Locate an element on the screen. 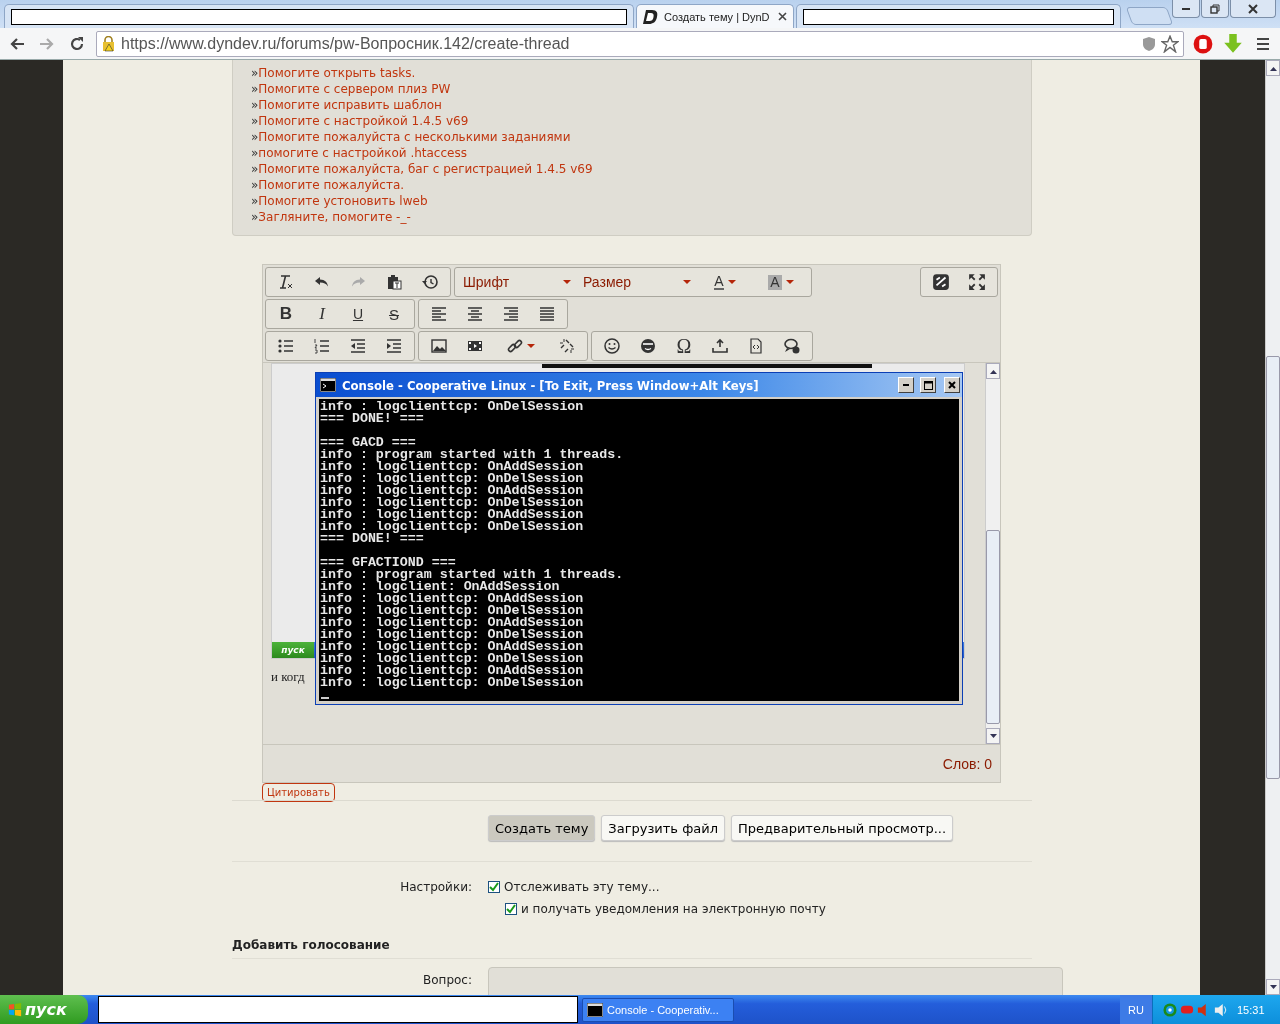 This screenshot has width=1280, height=1024. thread-link: Помогите пожалуйста с несколькими заданиями is located at coordinates (414, 137).